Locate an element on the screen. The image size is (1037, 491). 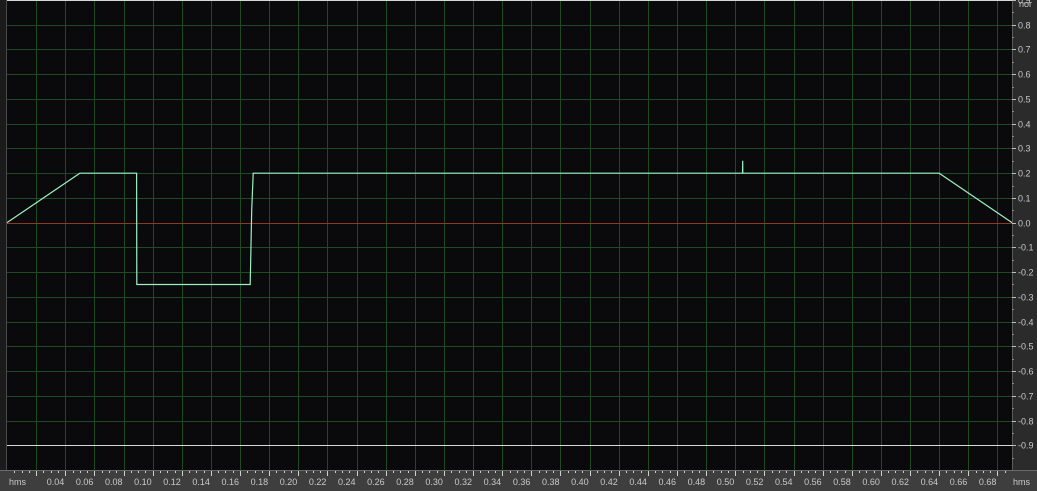
time-tick-label: 0.06 is located at coordinates (85, 482).